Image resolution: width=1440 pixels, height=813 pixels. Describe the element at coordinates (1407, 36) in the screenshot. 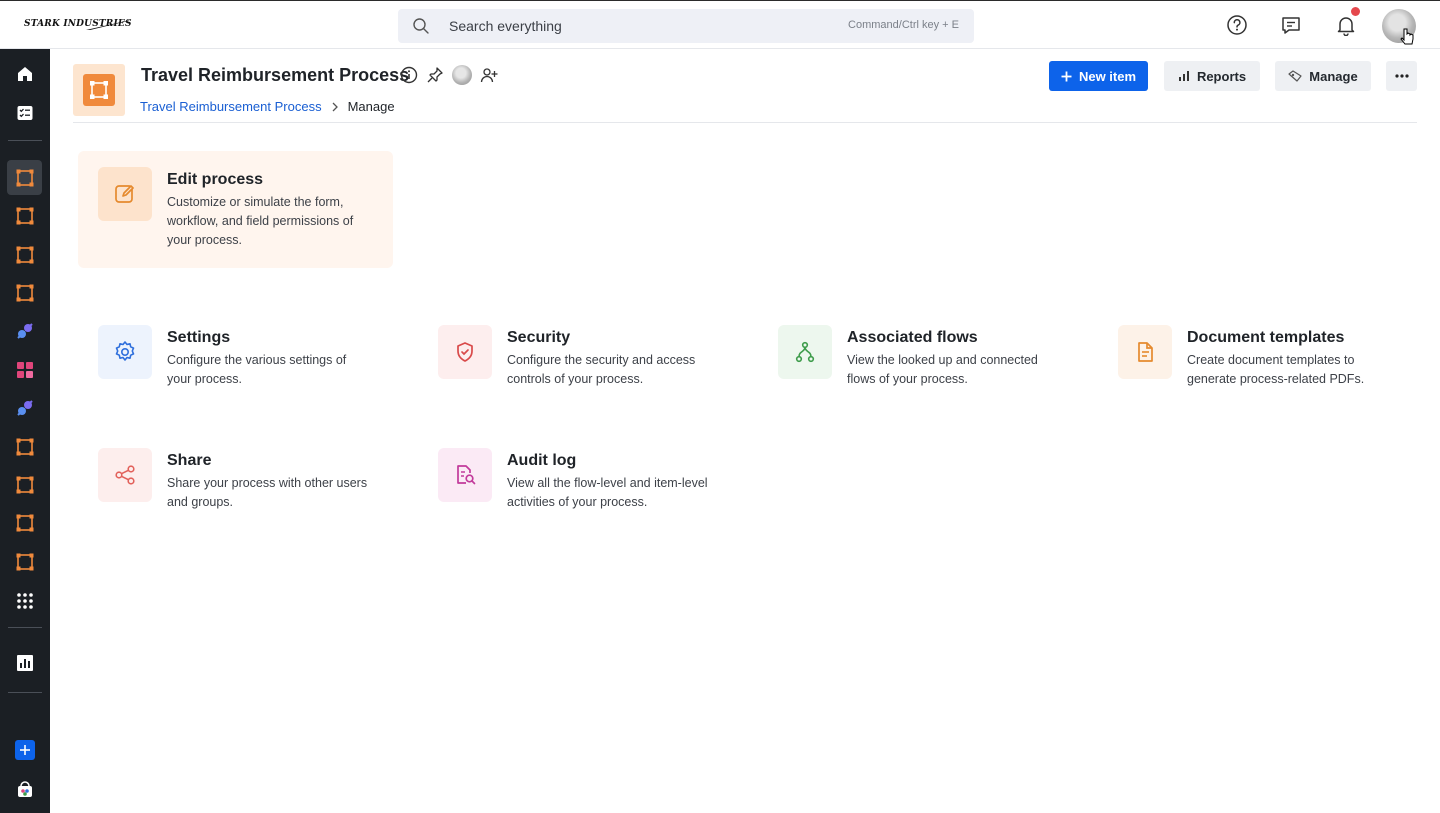

I see `mouse-cursor-icon` at that location.